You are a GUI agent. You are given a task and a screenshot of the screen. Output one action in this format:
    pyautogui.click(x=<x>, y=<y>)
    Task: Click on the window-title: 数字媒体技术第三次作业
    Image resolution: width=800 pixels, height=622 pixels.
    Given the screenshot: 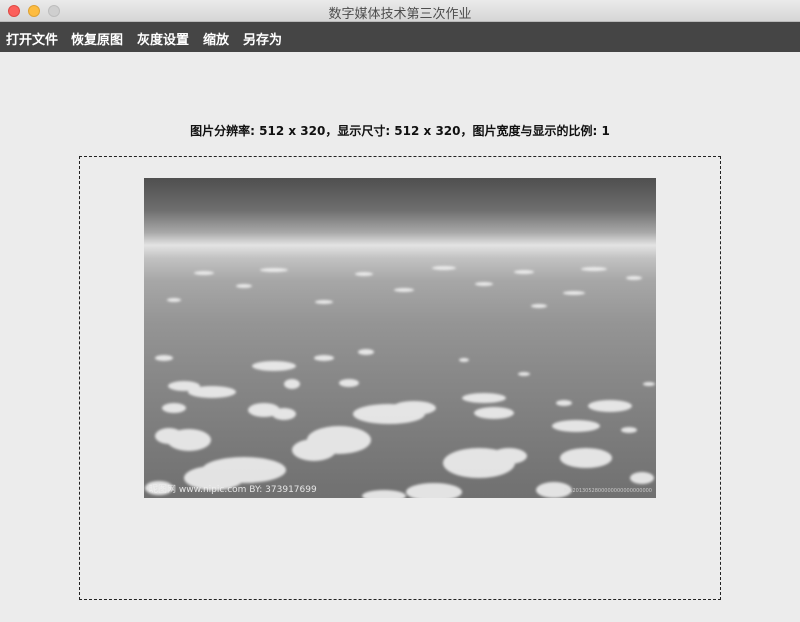 What is the action you would take?
    pyautogui.click(x=400, y=14)
    